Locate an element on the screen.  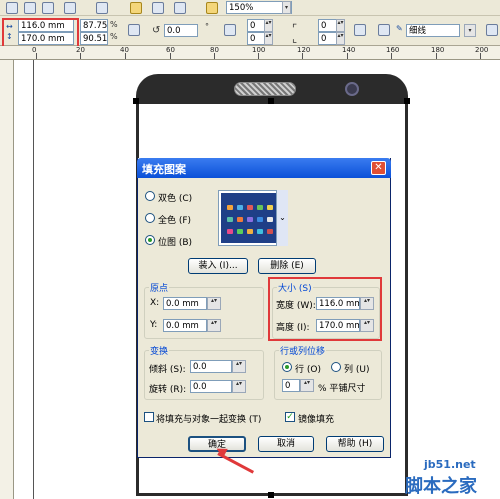
export-icon is located at coordinates (158, 8).